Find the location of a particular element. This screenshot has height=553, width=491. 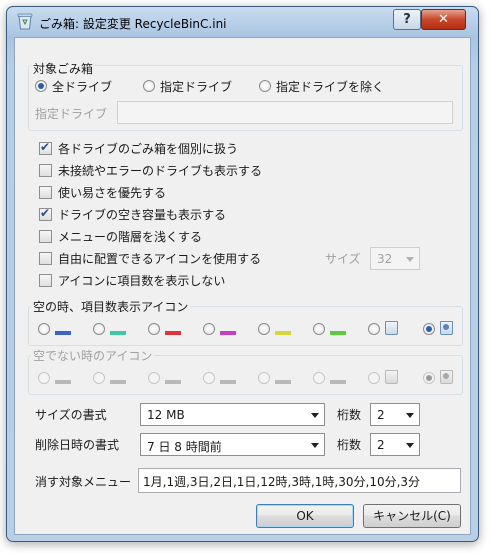

date-format-select: 7 日 8 時間前 is located at coordinates (232, 444).